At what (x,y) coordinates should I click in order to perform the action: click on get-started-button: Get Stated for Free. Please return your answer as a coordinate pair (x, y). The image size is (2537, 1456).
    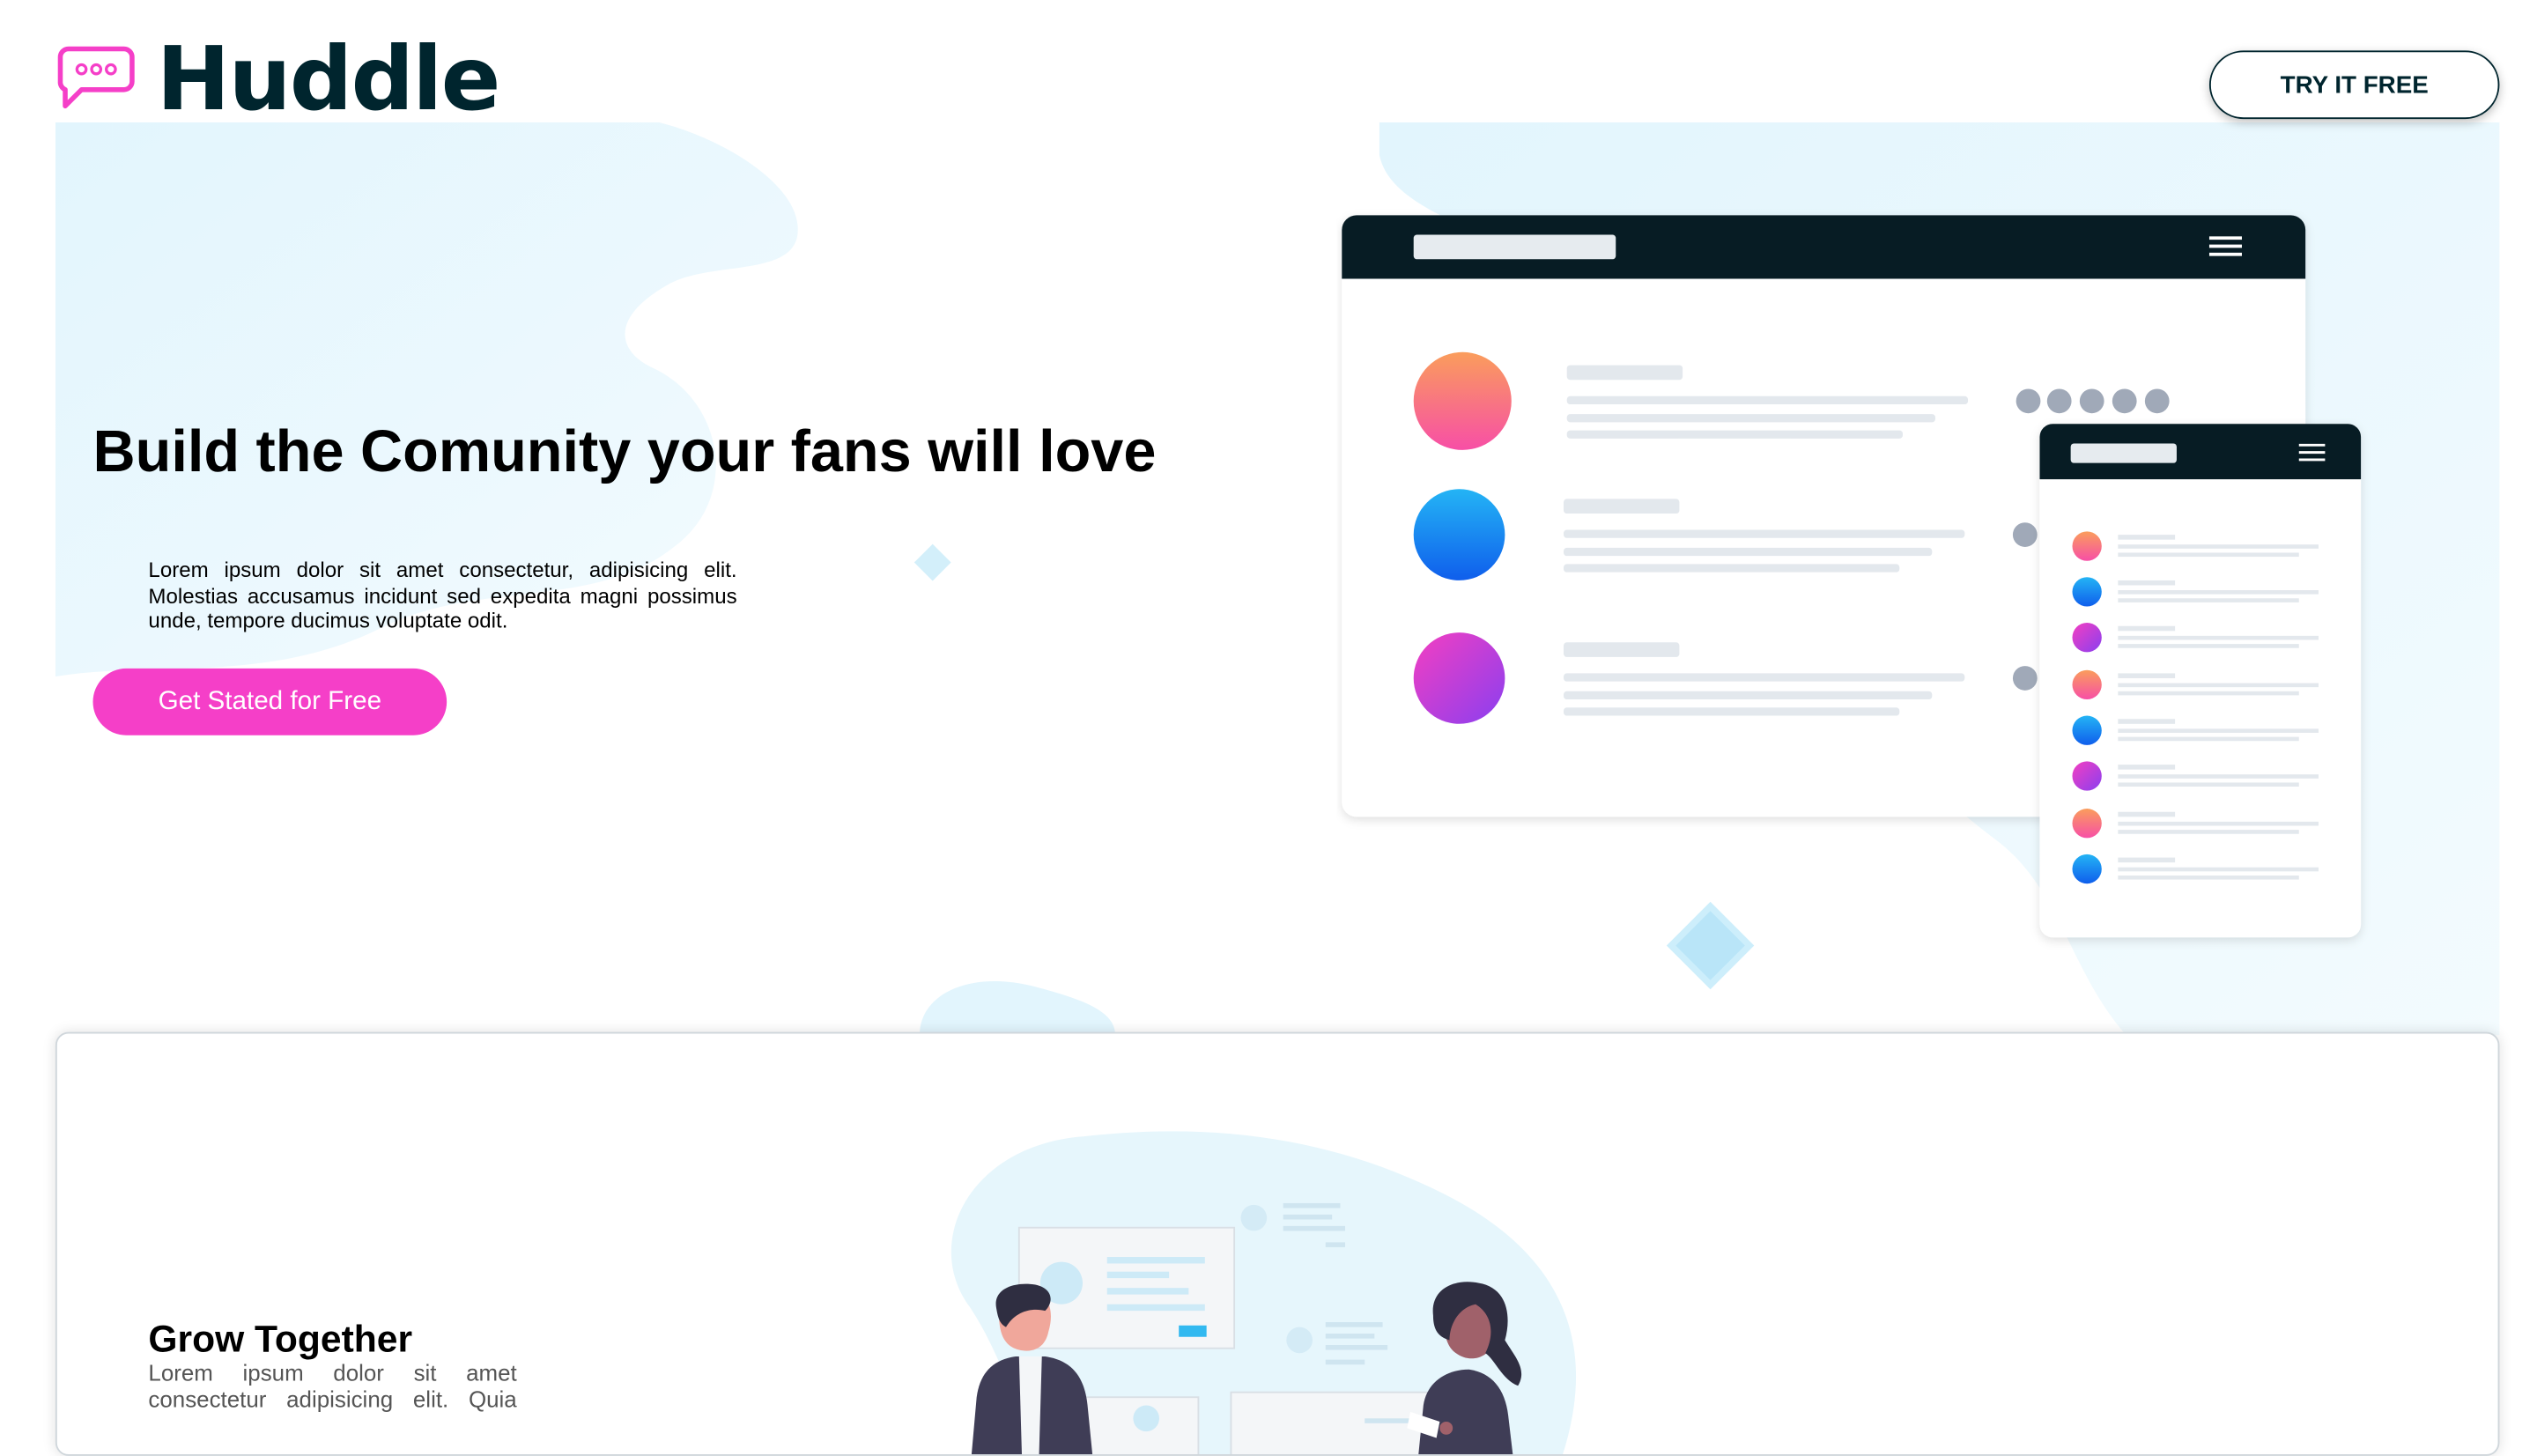
    Looking at the image, I should click on (269, 701).